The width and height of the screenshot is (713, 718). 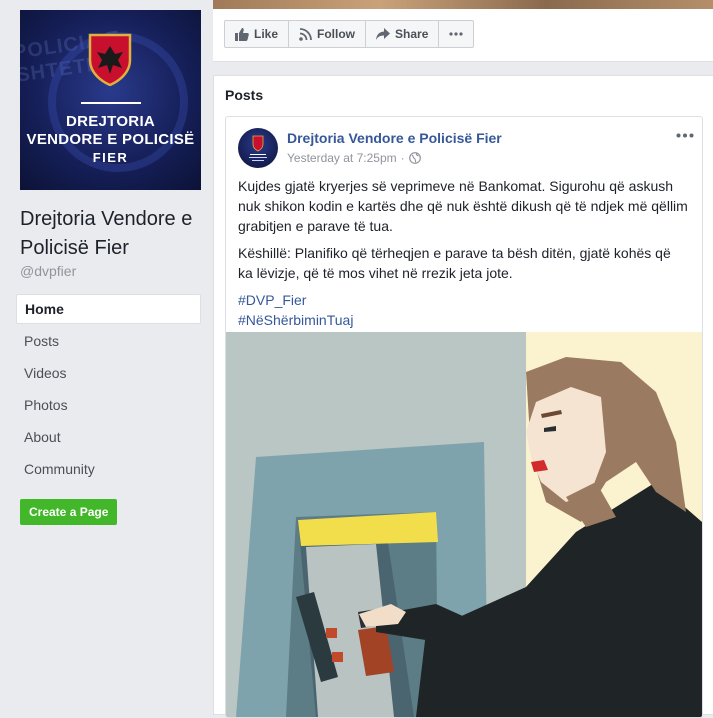 I want to click on hashtag-link: #NëShërbiminTuaj, so click(x=463, y=320).